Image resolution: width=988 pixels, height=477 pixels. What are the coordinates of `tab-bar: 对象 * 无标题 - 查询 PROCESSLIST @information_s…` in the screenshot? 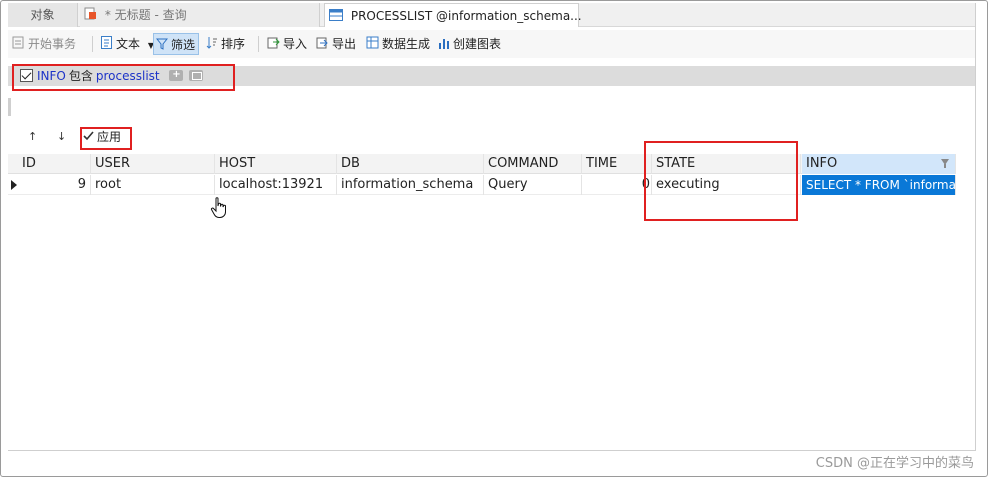 It's located at (492, 15).